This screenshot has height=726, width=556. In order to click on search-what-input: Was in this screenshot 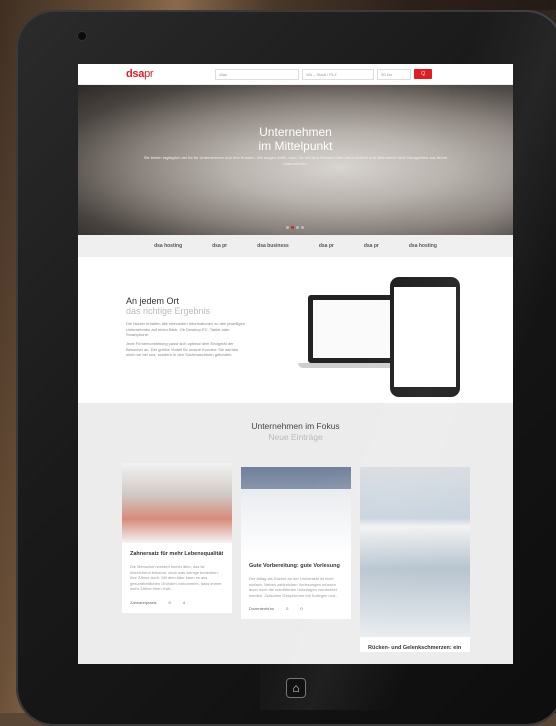, I will do `click(257, 74)`.